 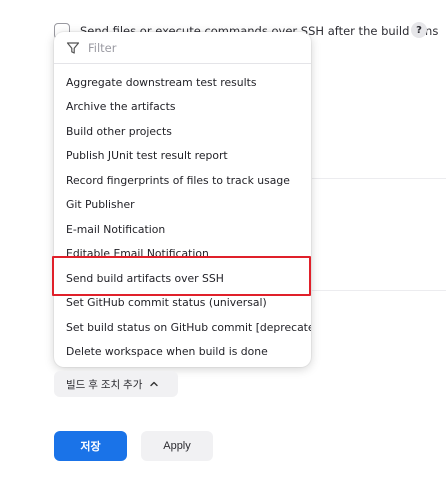 What do you see at coordinates (182, 352) in the screenshot?
I see `menu-item-delete-workspace: Delete workspace when build is done` at bounding box center [182, 352].